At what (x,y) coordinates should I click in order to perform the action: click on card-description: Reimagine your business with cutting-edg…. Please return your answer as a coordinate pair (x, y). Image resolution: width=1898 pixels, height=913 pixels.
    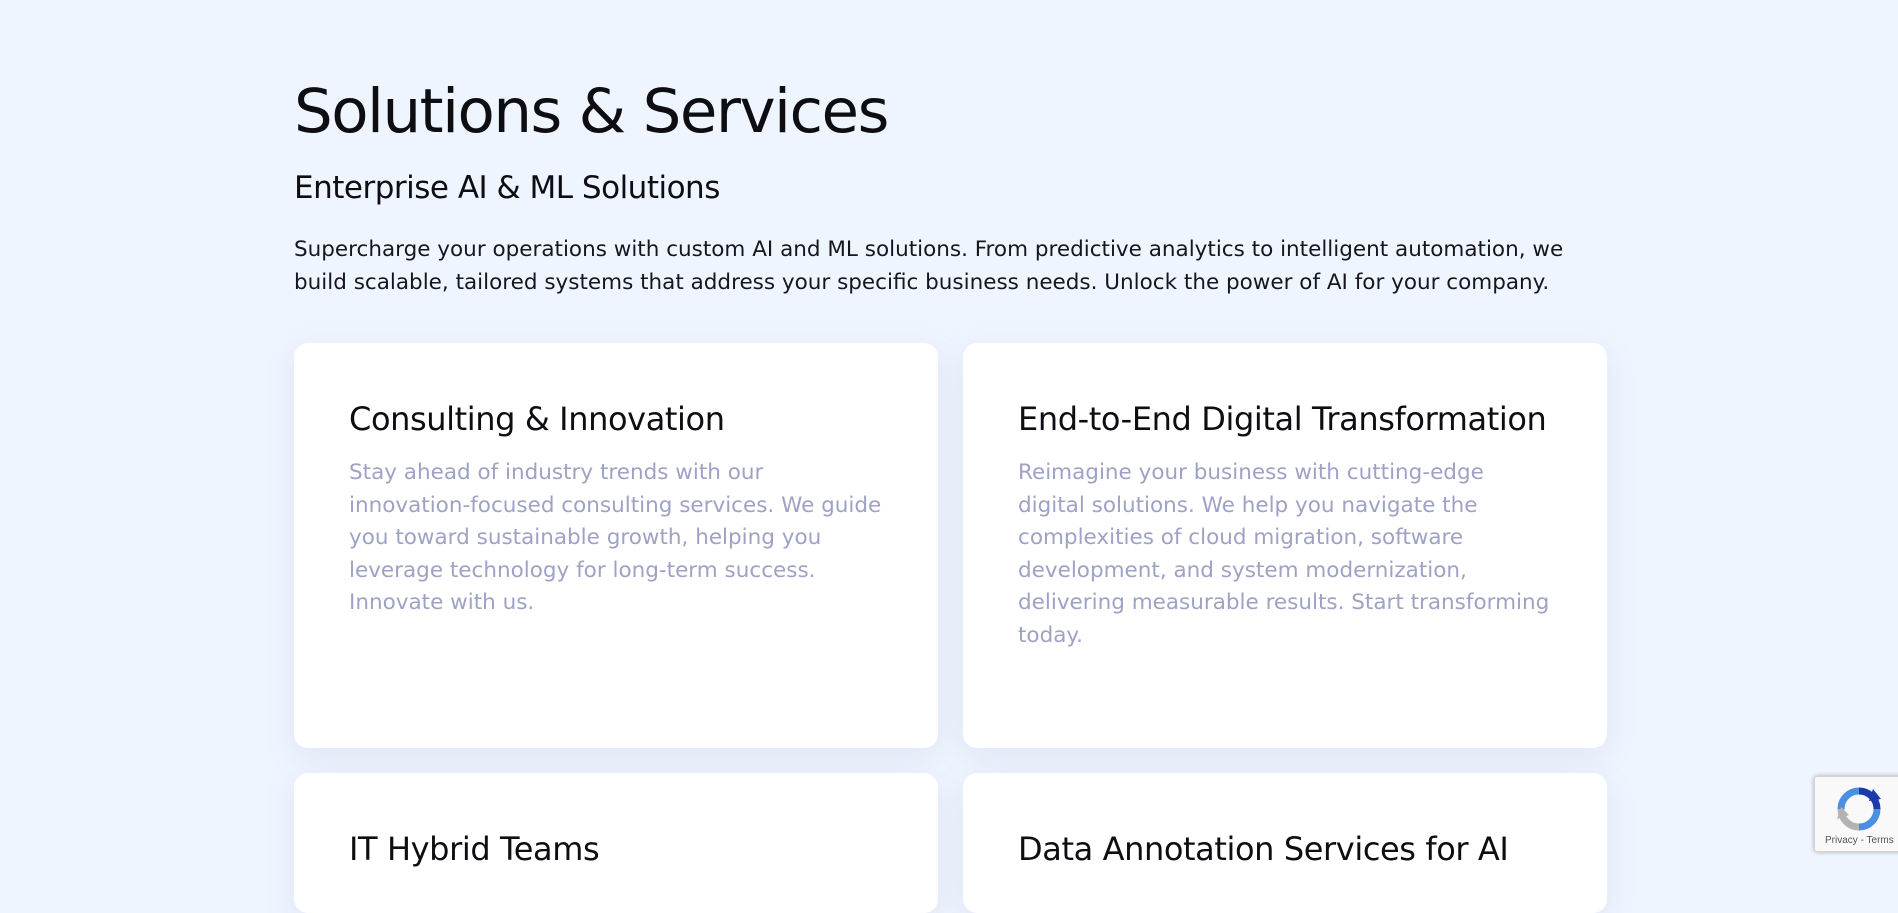
    Looking at the image, I should click on (1284, 554).